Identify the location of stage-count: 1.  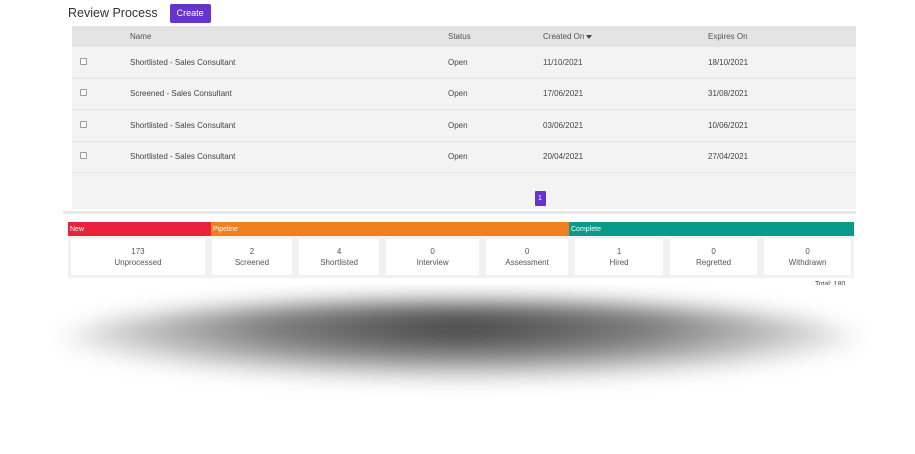
(619, 251).